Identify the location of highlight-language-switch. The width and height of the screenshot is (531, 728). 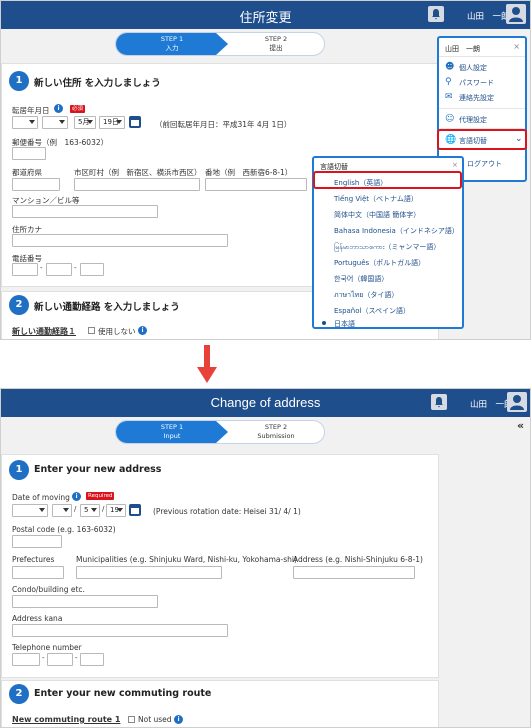
(482, 139).